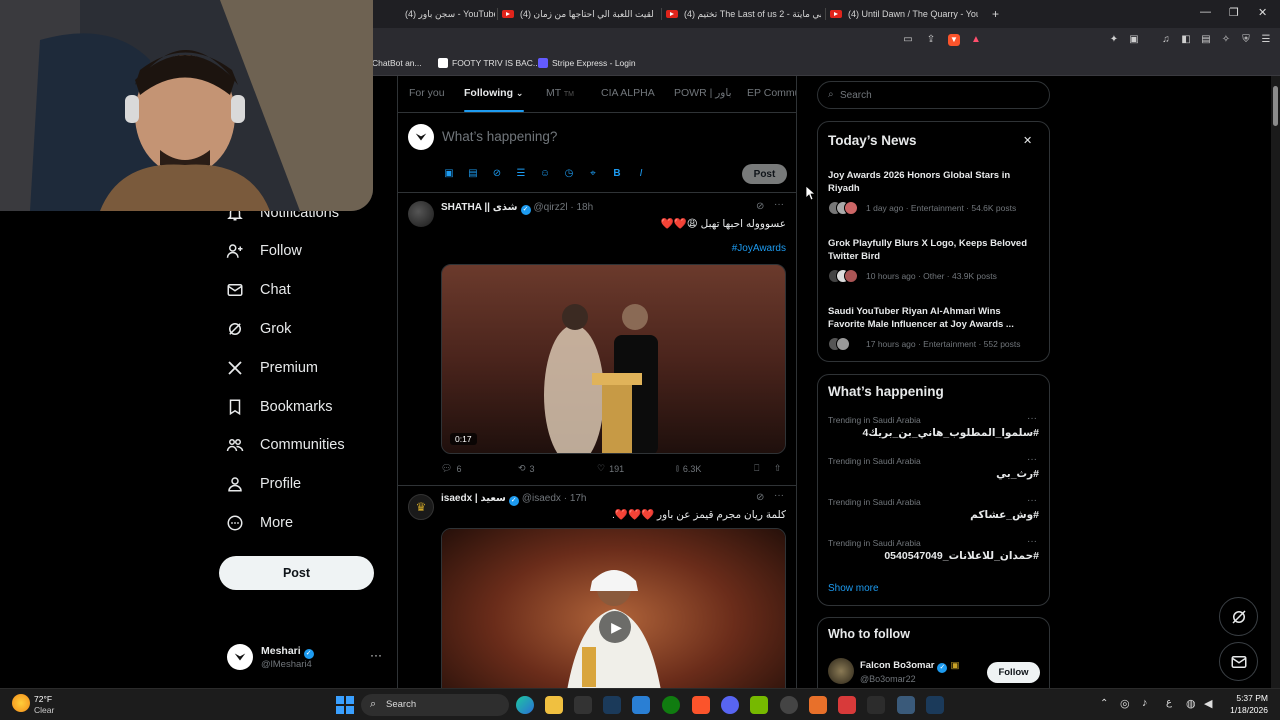 Image resolution: width=1280 pixels, height=720 pixels. I want to click on nvidia-icon, so click(759, 705).